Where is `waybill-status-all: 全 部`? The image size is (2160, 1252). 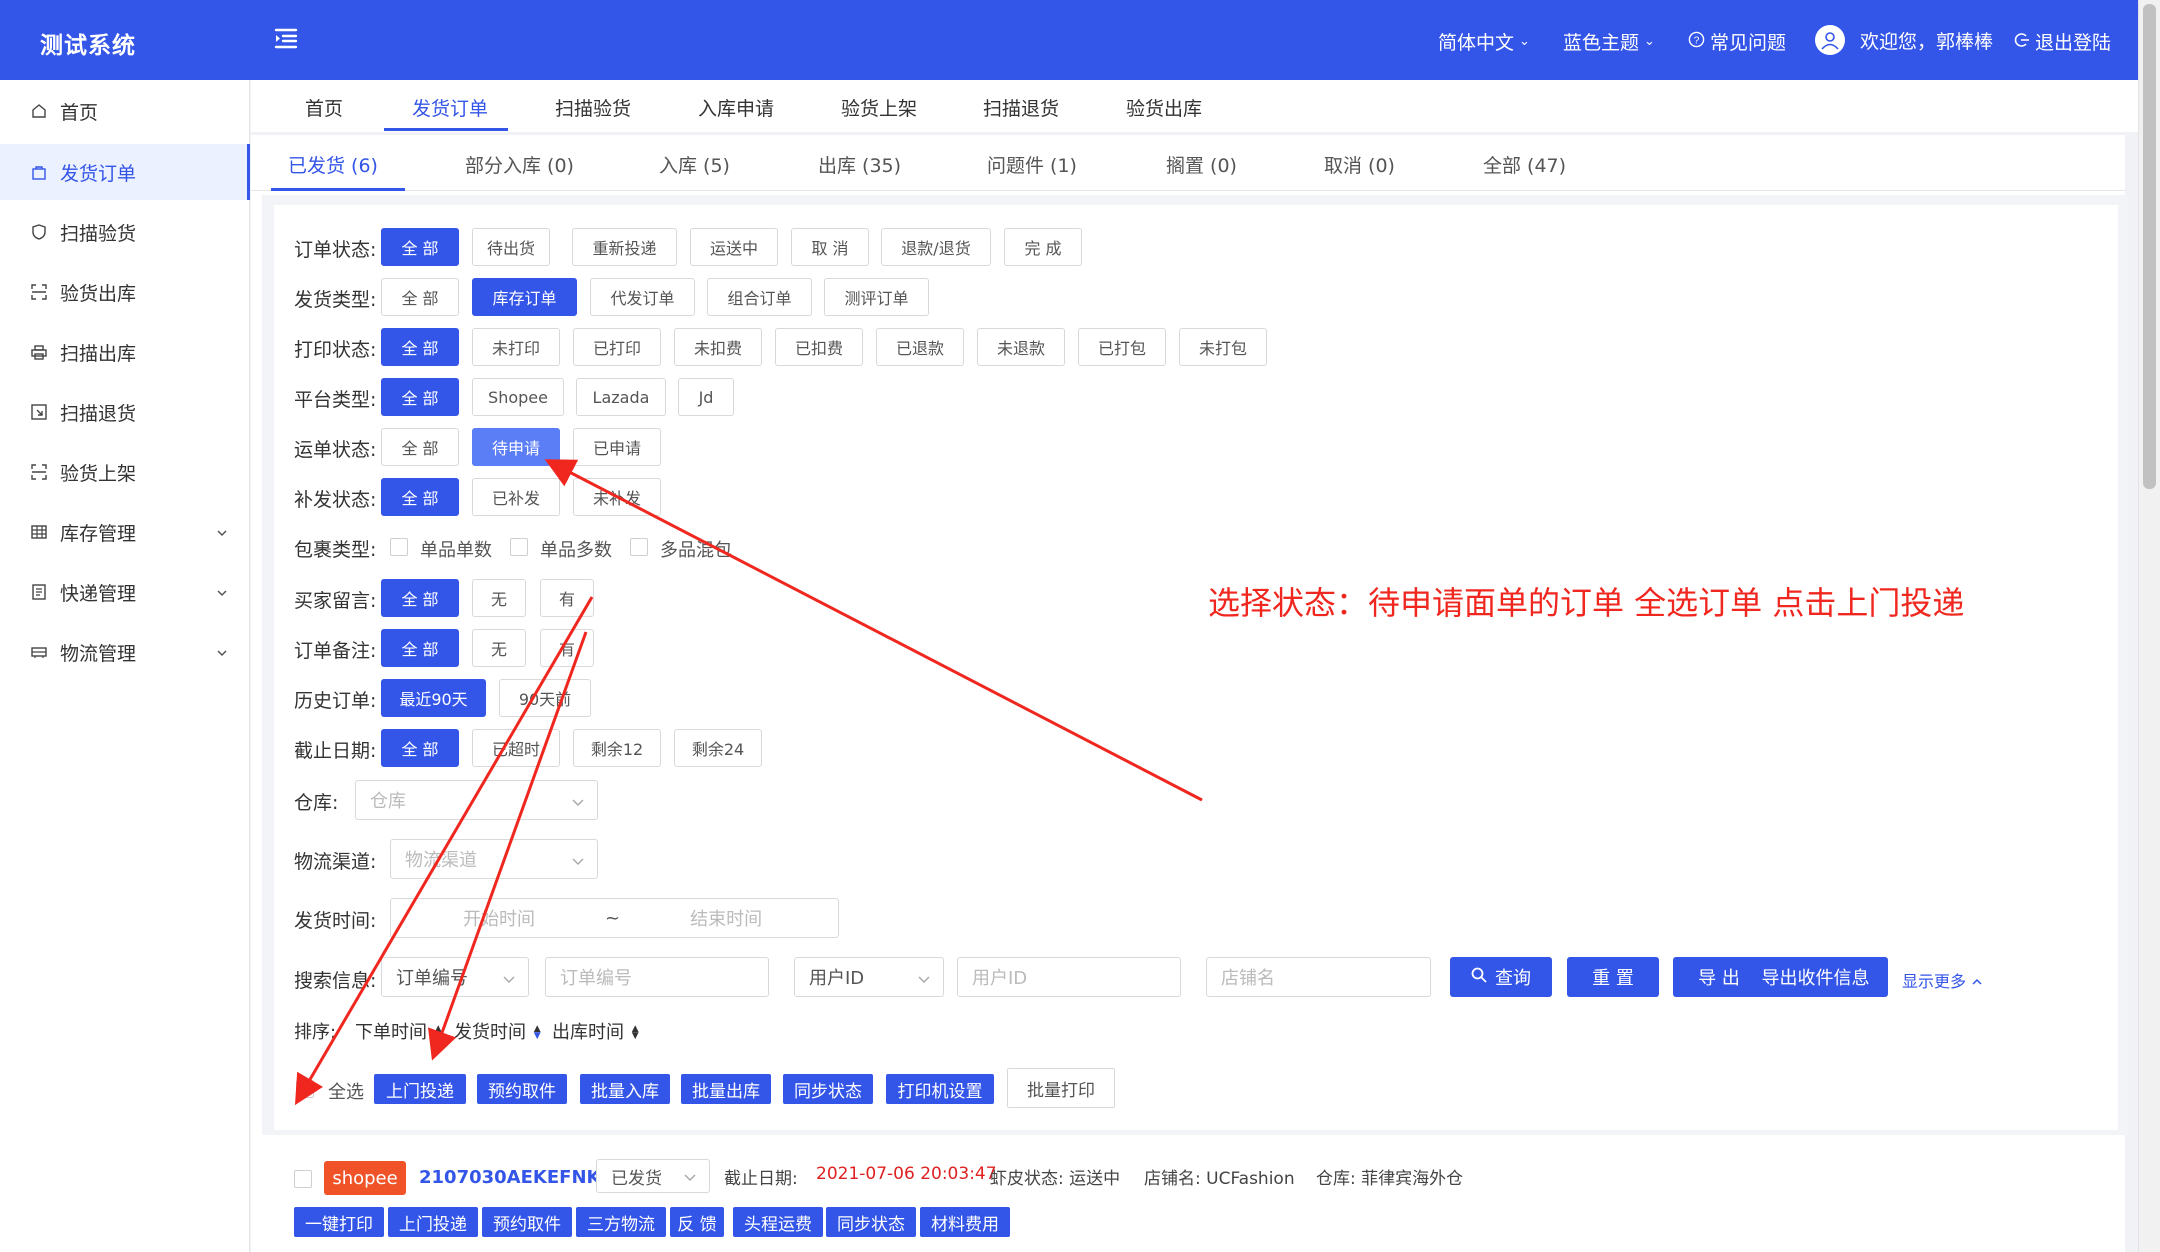 waybill-status-all: 全 部 is located at coordinates (420, 447).